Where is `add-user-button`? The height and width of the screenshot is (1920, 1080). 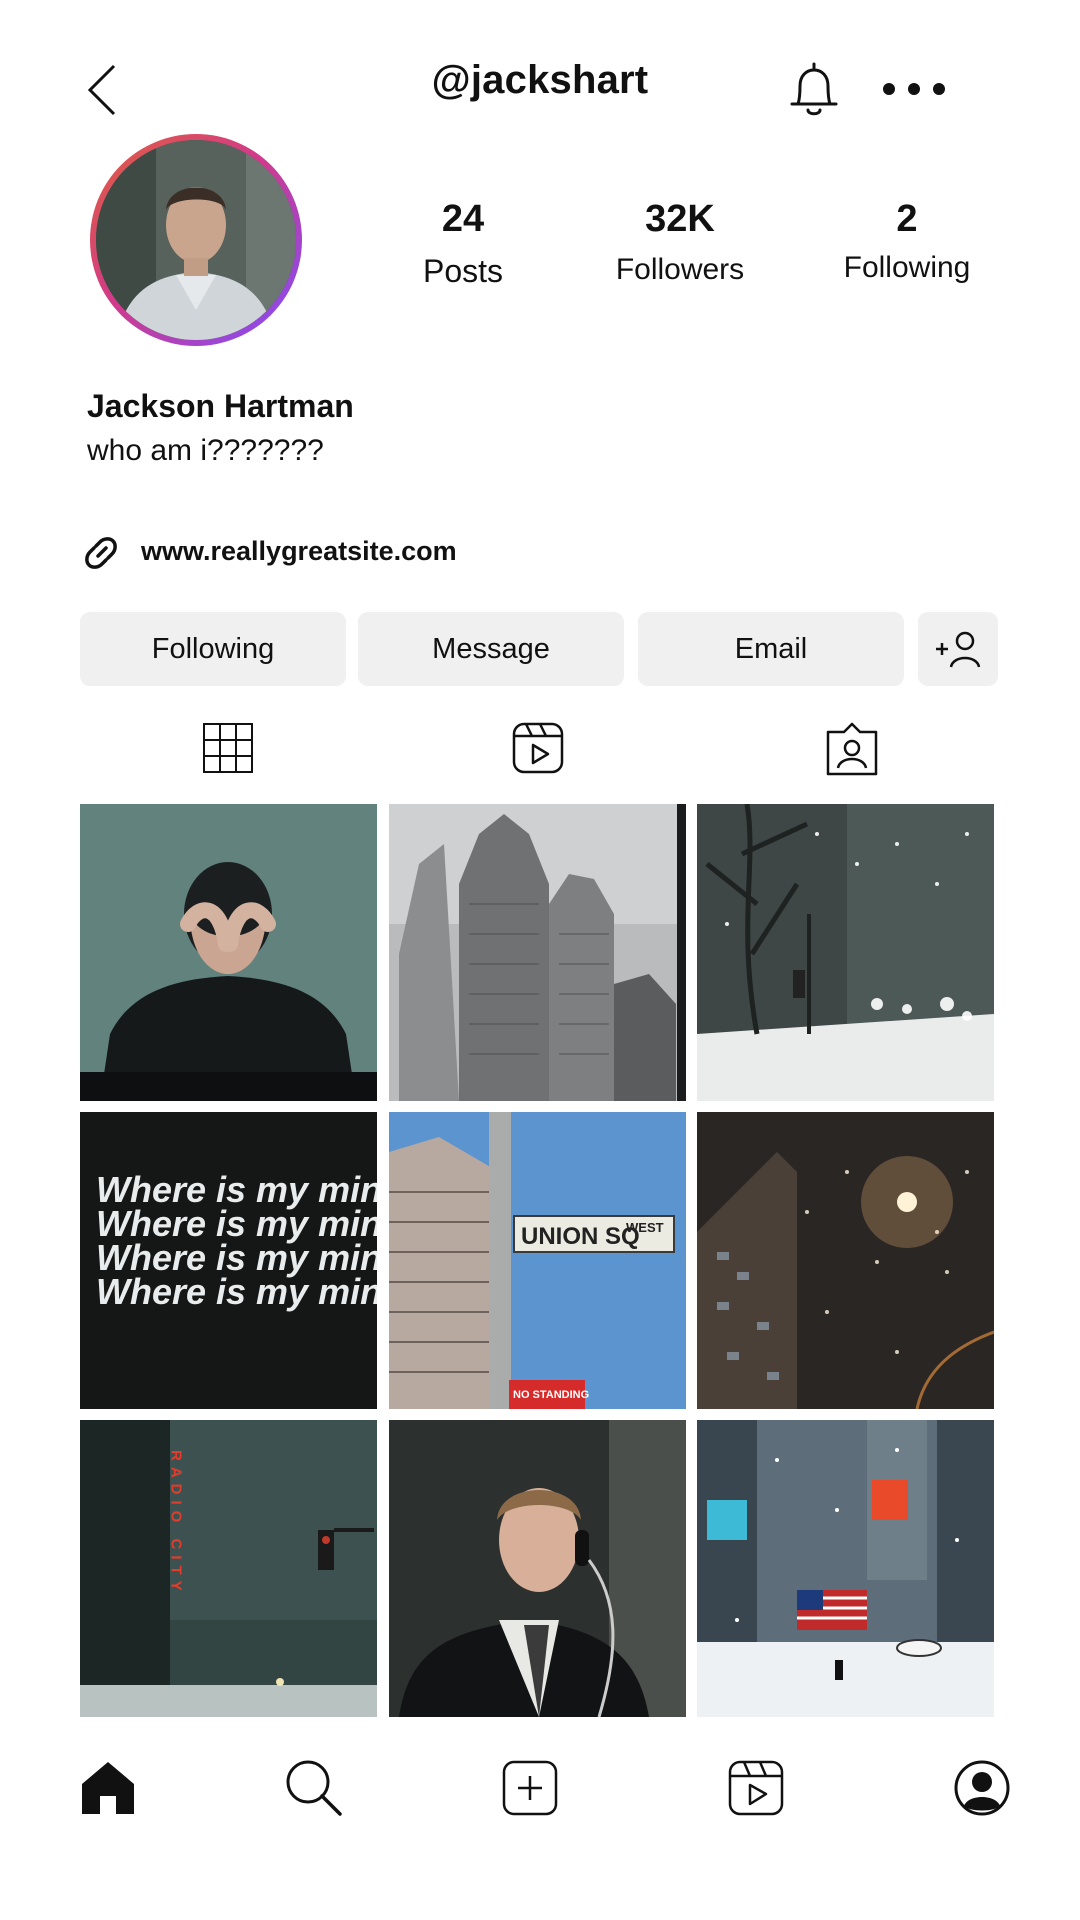 add-user-button is located at coordinates (958, 649).